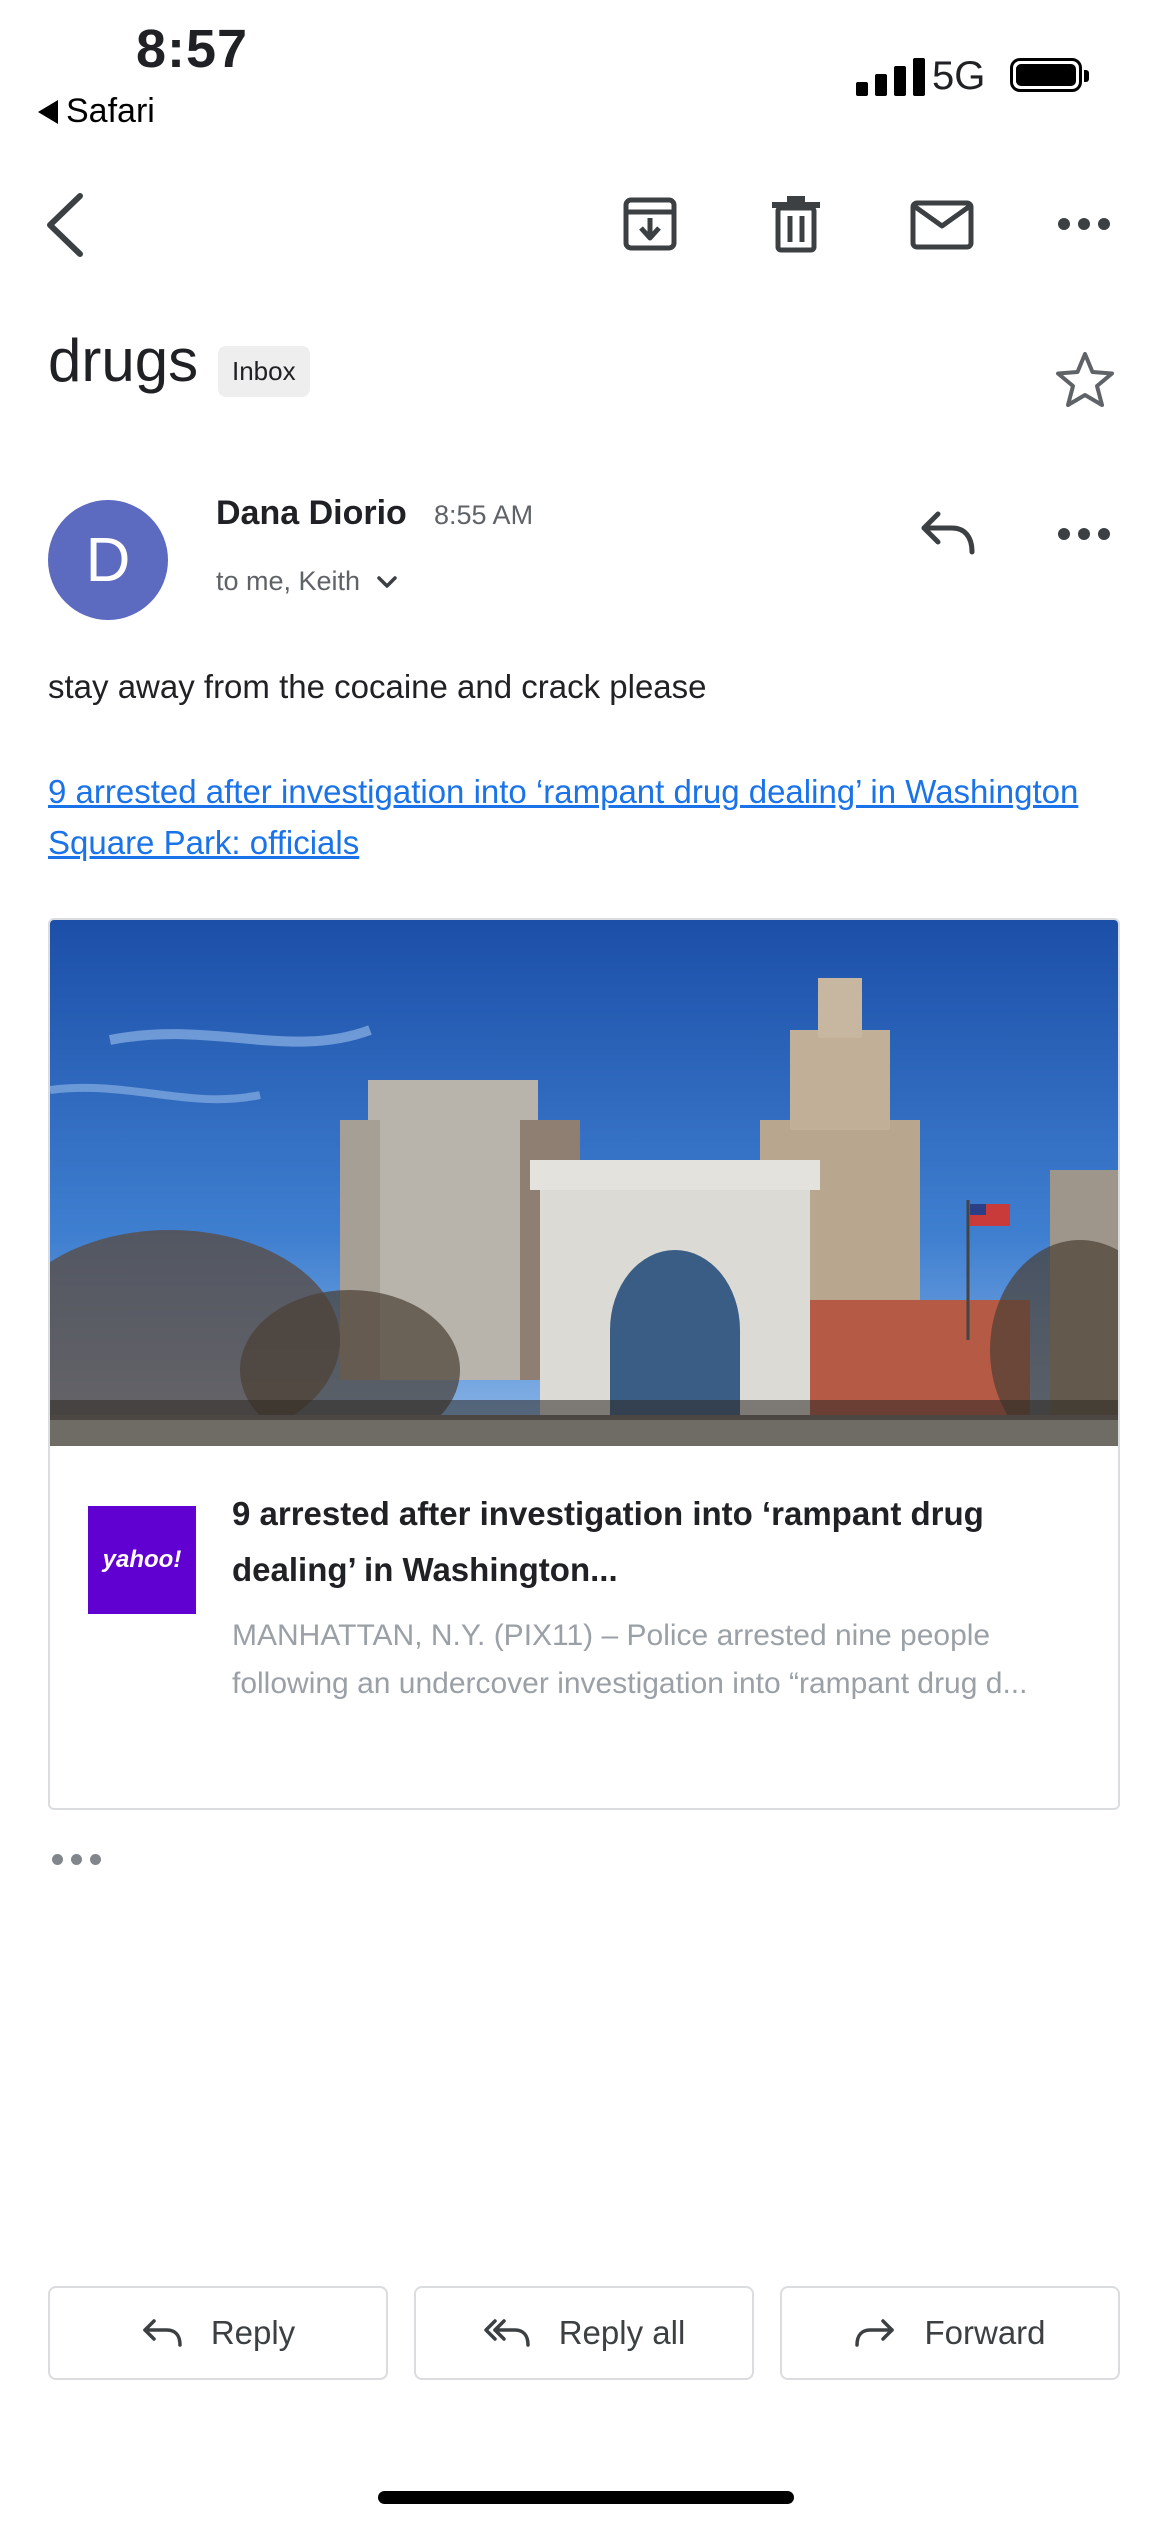 Image resolution: width=1170 pixels, height=2532 pixels. Describe the element at coordinates (875, 2333) in the screenshot. I see `forward-icon` at that location.